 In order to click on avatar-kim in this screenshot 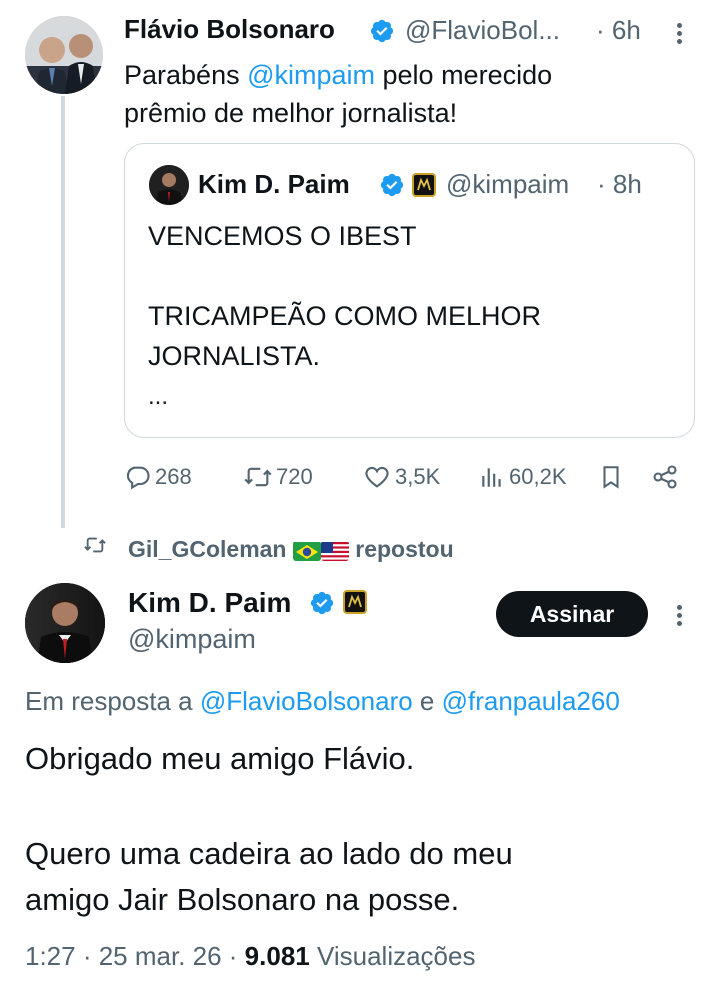, I will do `click(65, 623)`.